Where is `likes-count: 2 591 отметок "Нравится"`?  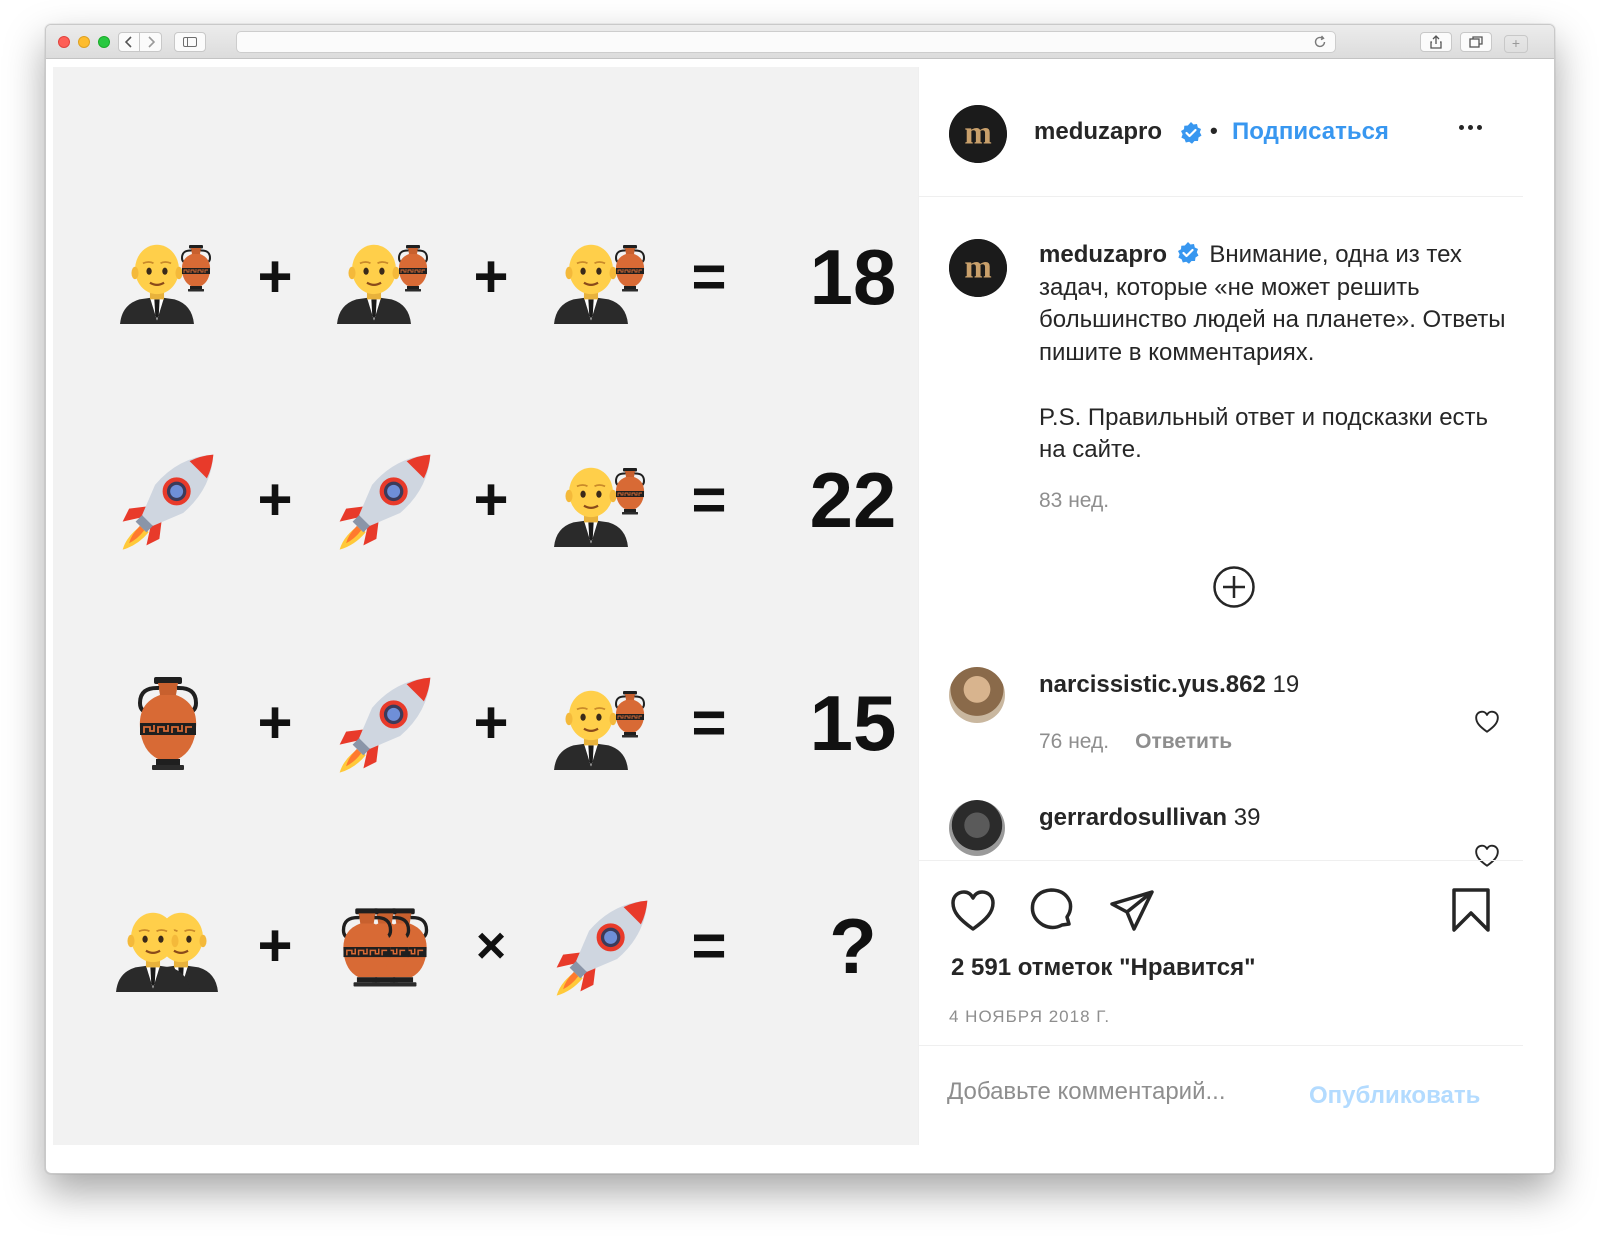
likes-count: 2 591 отметок "Нравится" is located at coordinates (1103, 968).